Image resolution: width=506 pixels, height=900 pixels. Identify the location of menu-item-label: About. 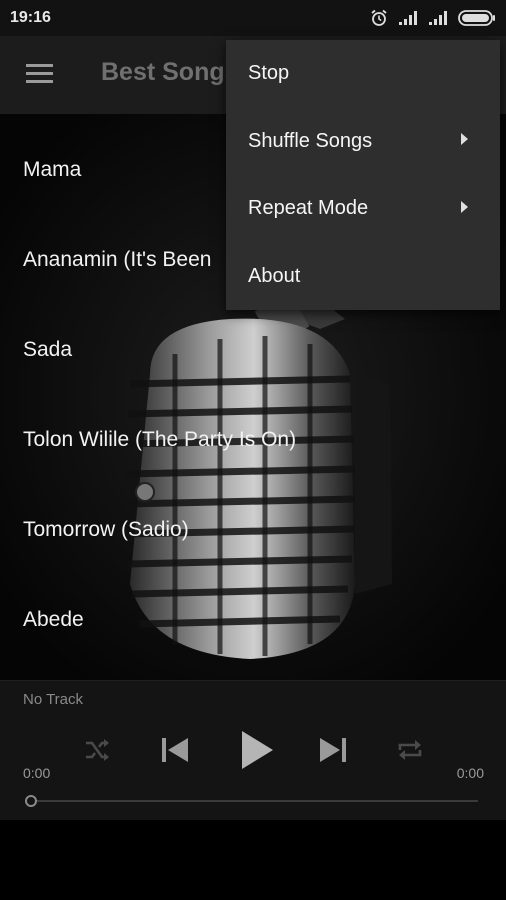
(274, 275).